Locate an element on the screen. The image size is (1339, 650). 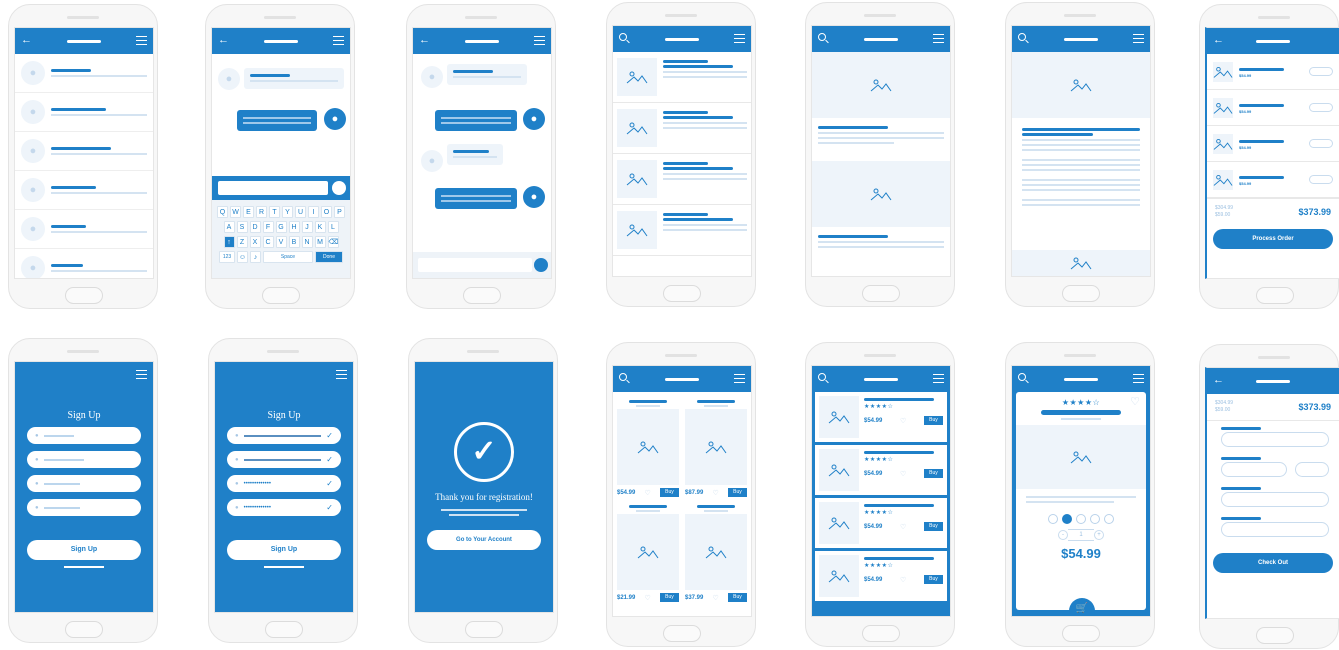
key: L is located at coordinates (333, 227).